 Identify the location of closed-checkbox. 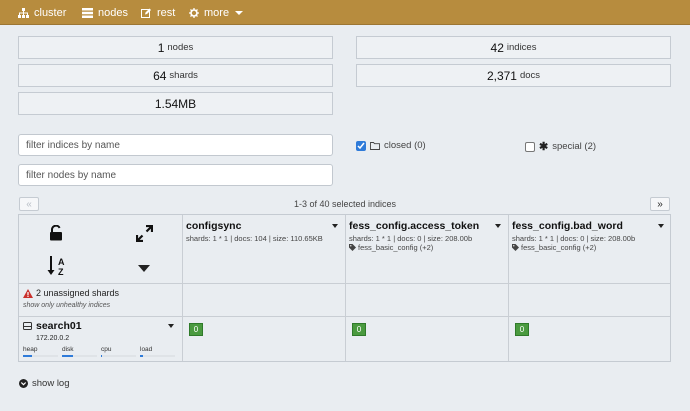
(361, 145).